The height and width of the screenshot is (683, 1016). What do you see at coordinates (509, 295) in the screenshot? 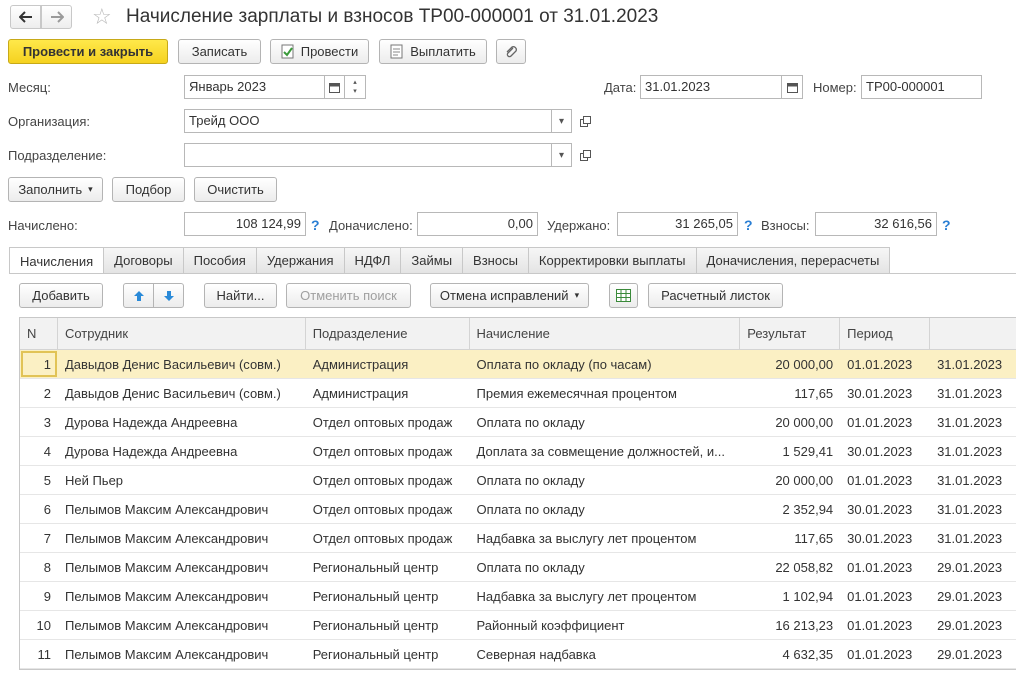
I see `cancel-corrections-button: Отмена исправлений ▾` at bounding box center [509, 295].